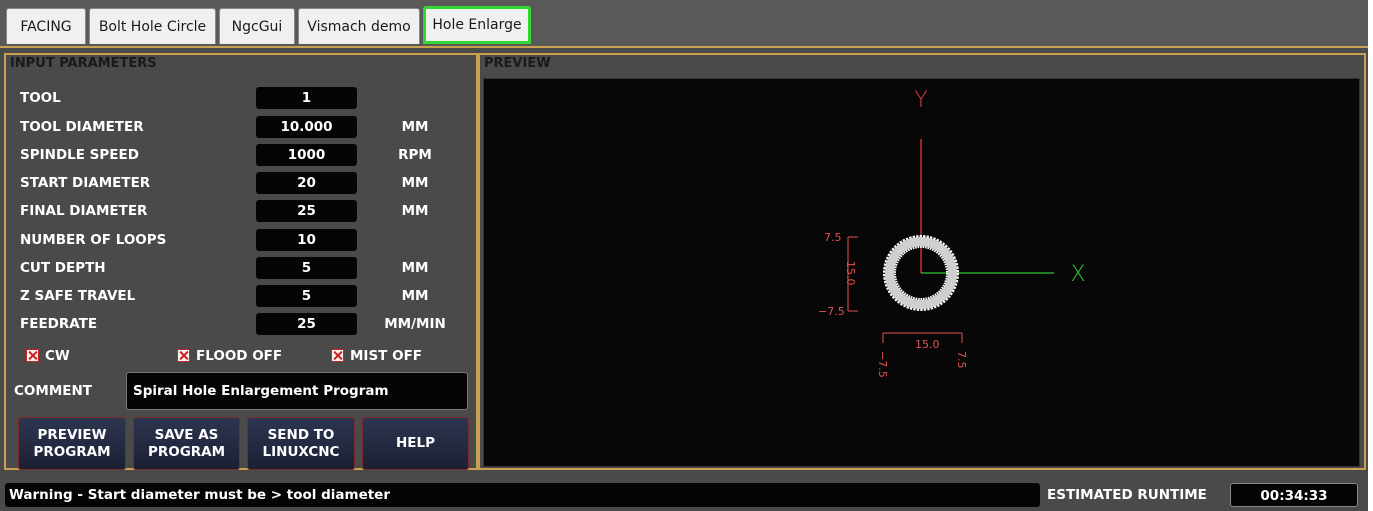  I want to click on param-label-tool: TOOL, so click(40, 98).